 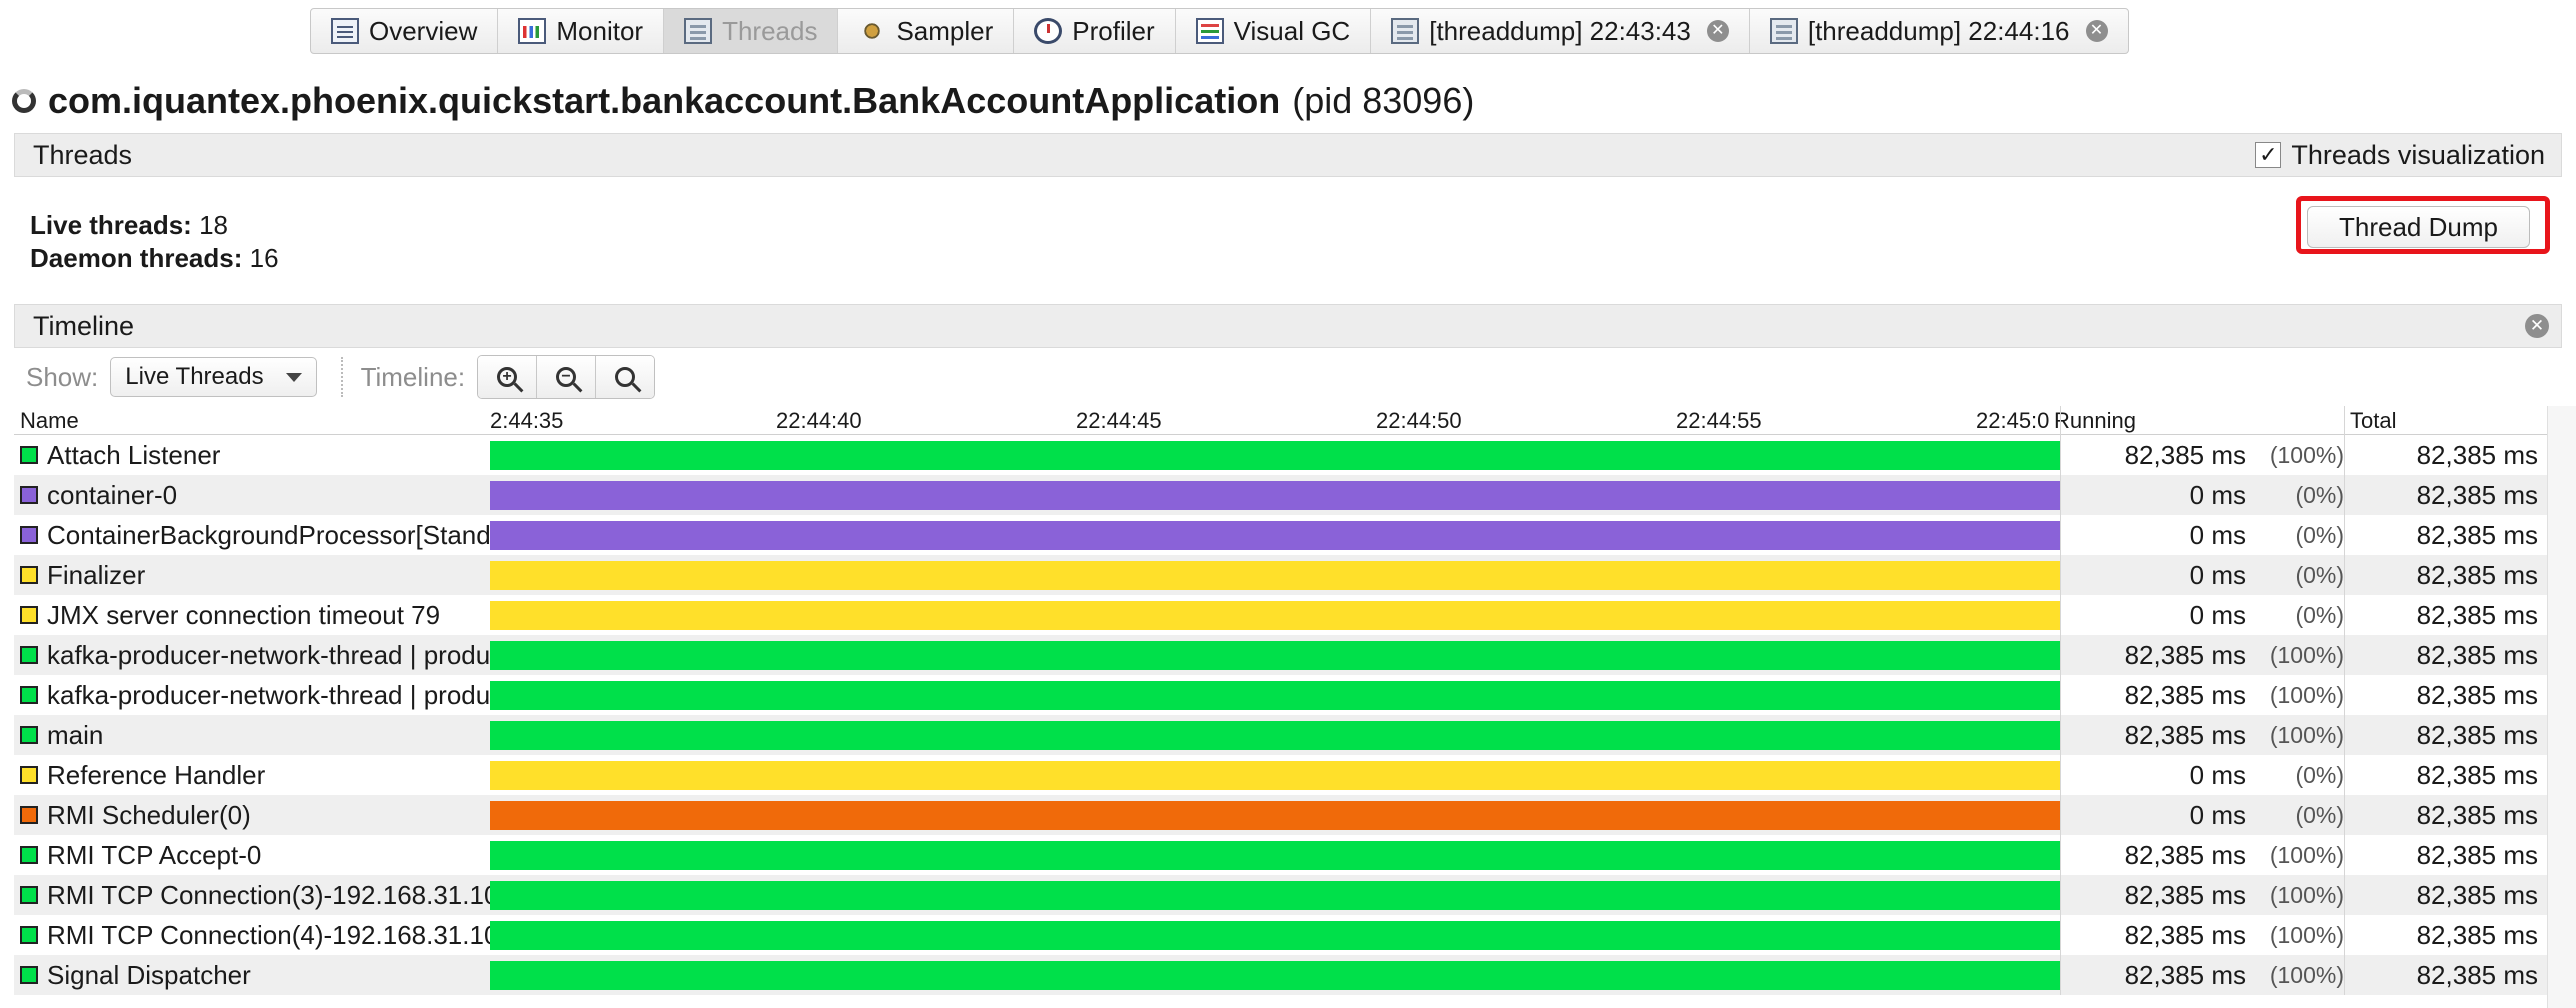 What do you see at coordinates (819, 420) in the screenshot?
I see `time-tick: 22:44:40` at bounding box center [819, 420].